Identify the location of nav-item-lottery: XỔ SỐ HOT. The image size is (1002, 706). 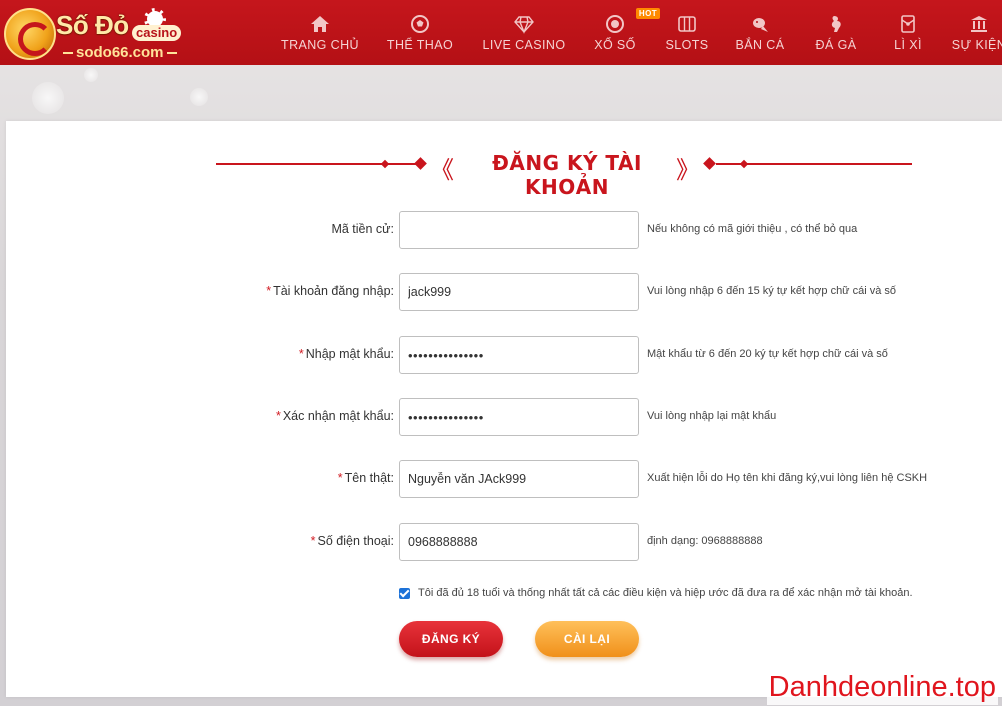
(619, 32).